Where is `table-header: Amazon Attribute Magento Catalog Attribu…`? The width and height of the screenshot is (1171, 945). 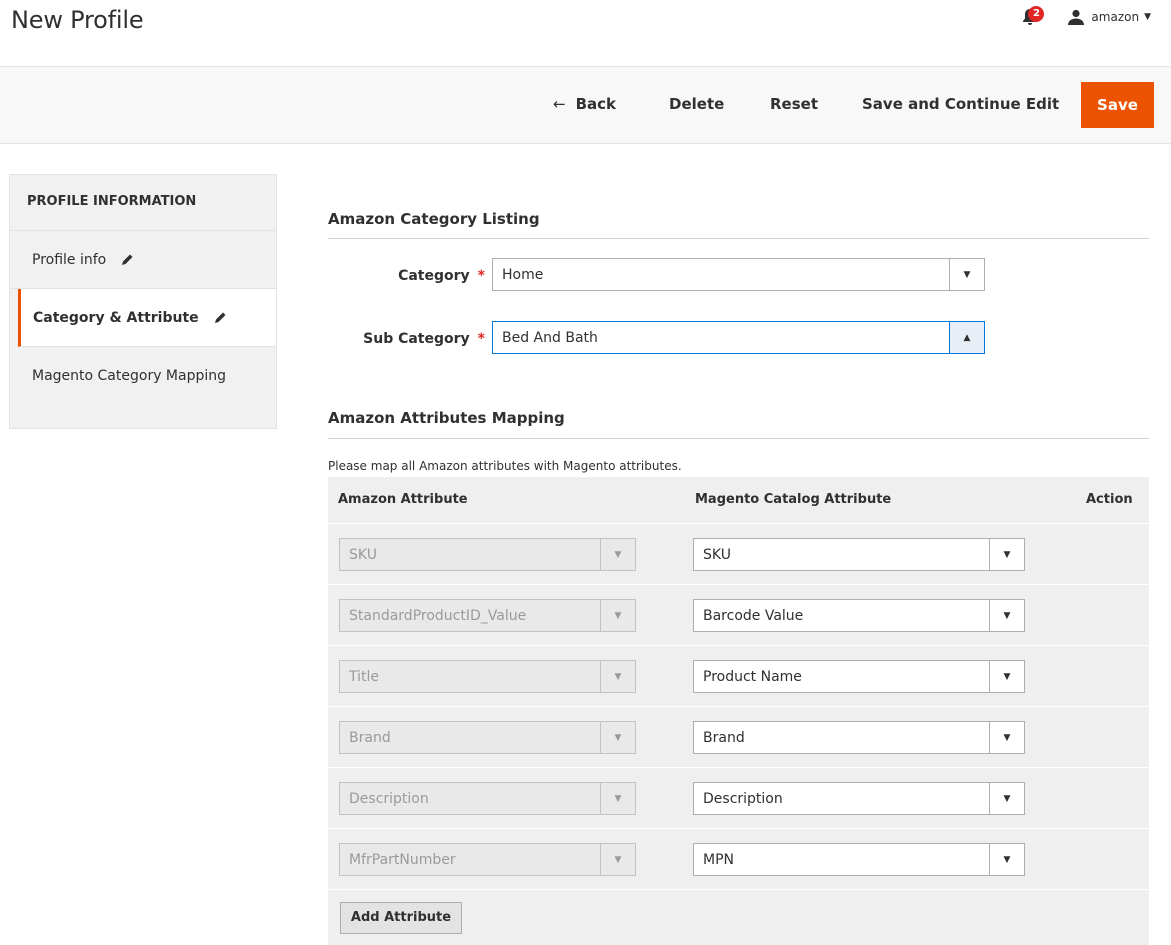
table-header: Amazon Attribute Magento Catalog Attribu… is located at coordinates (738, 500).